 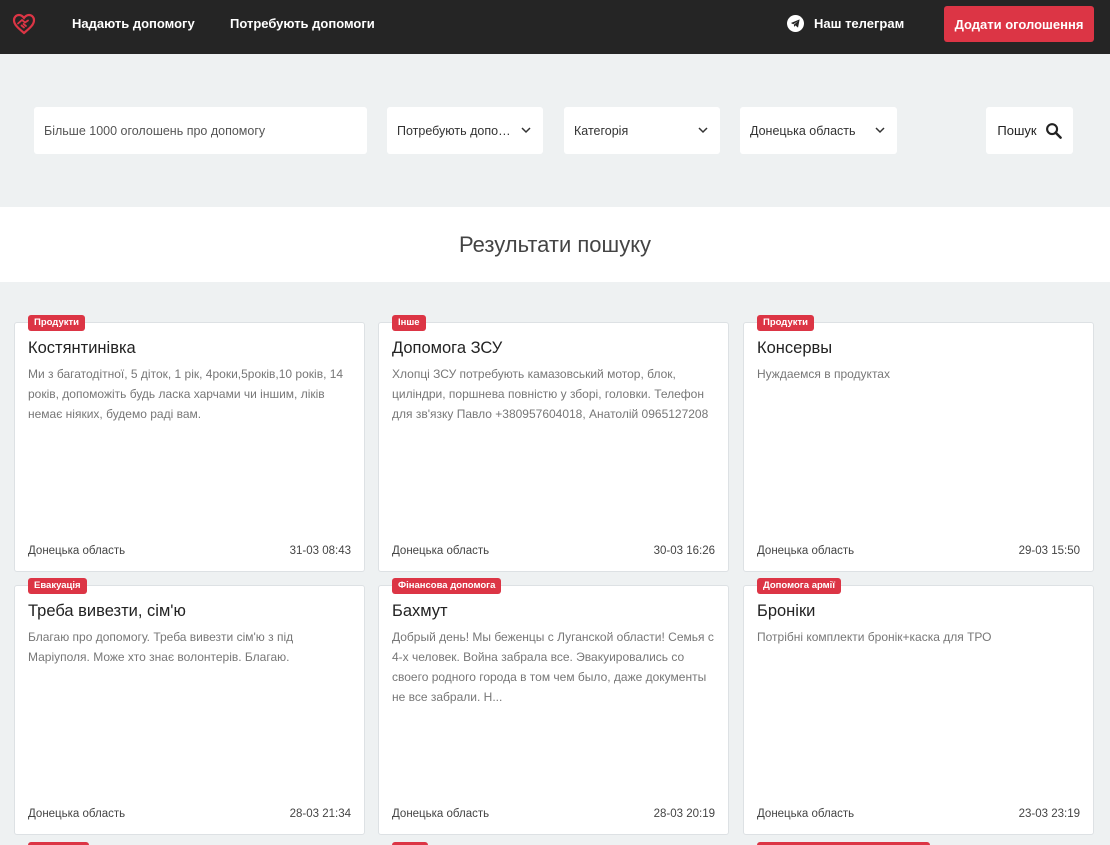 What do you see at coordinates (1053, 131) in the screenshot?
I see `search-icon` at bounding box center [1053, 131].